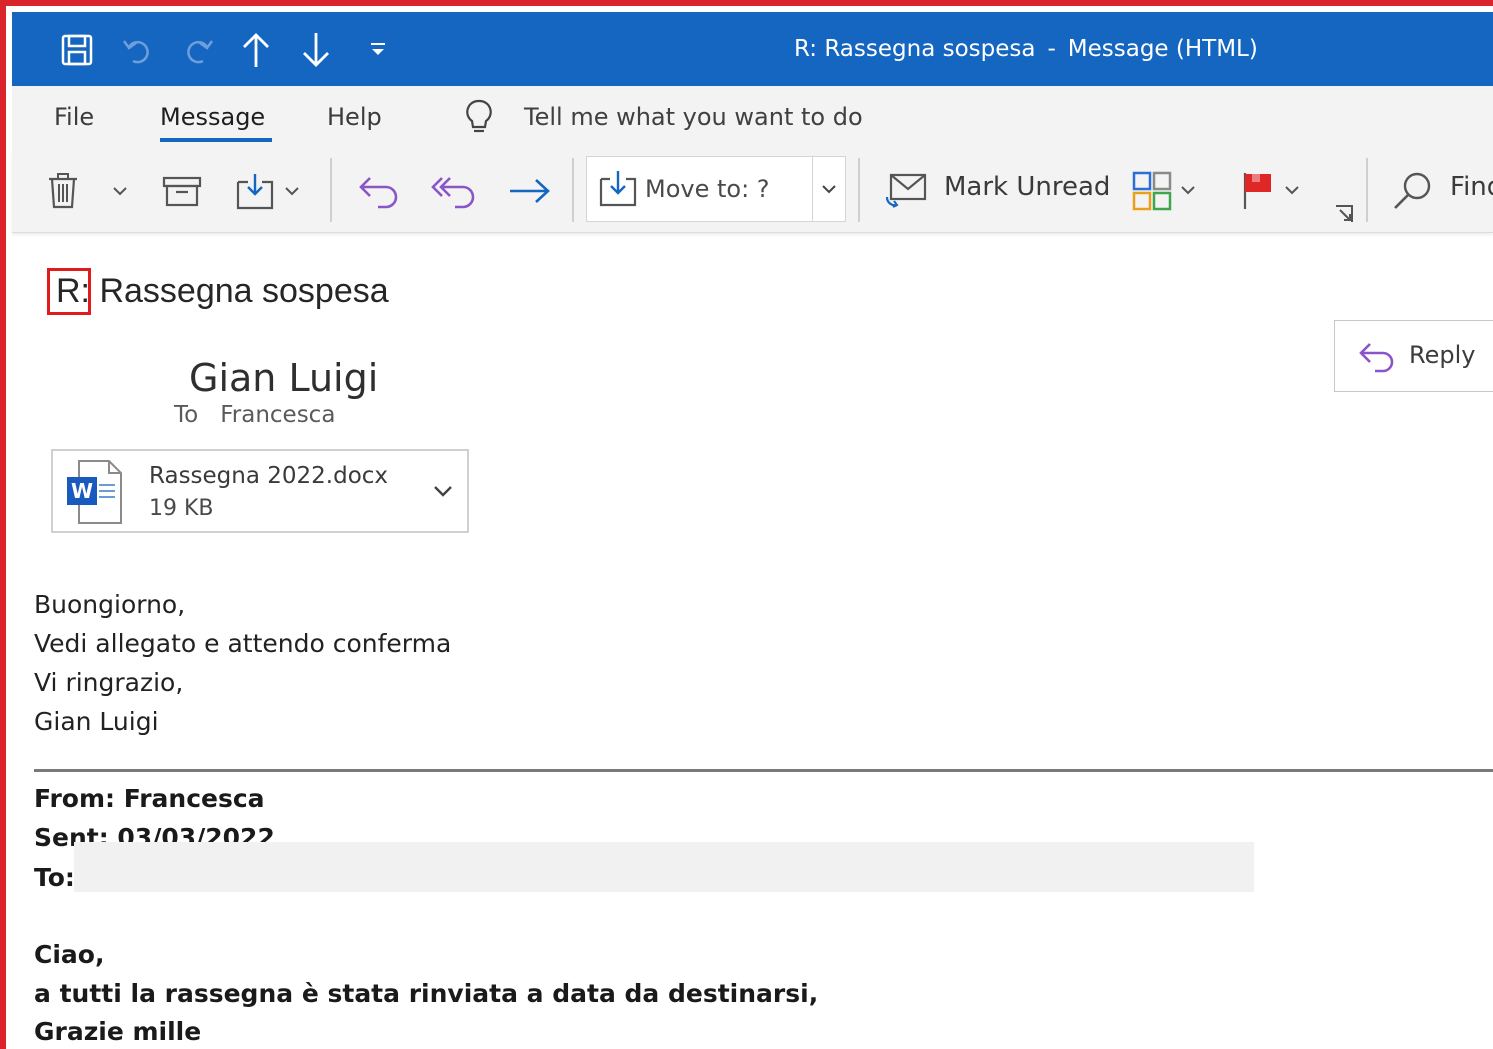 This screenshot has height=1049, width=1493. Describe the element at coordinates (1166, 191) in the screenshot. I see `categorize-icon` at that location.